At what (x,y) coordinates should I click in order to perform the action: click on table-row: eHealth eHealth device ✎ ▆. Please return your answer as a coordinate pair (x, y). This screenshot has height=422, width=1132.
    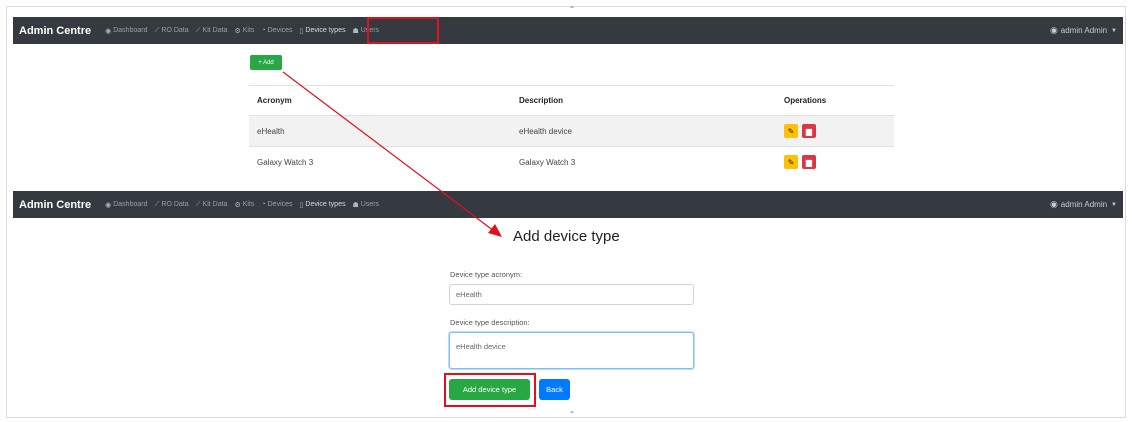
    Looking at the image, I should click on (571, 130).